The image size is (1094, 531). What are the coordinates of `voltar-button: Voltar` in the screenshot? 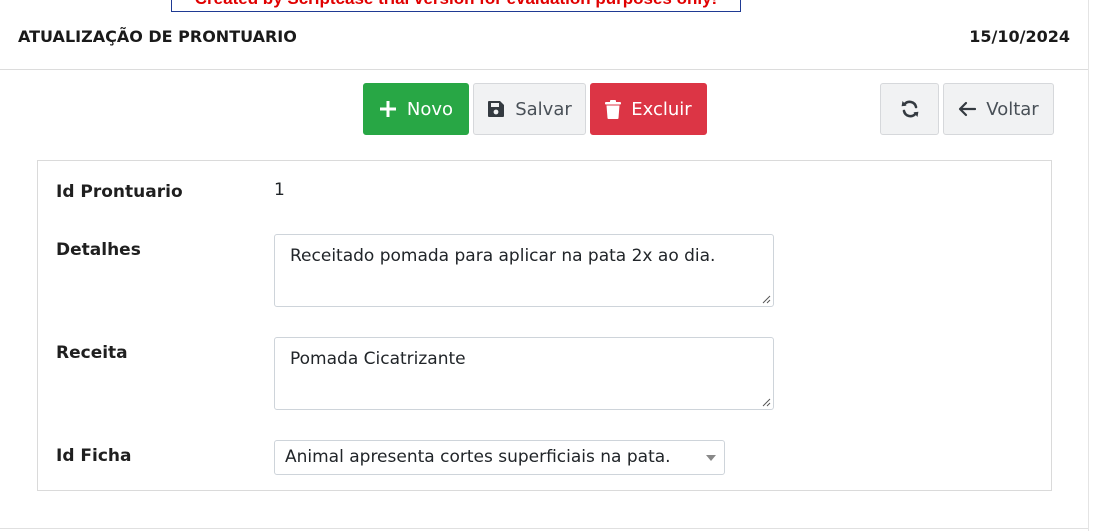 It's located at (998, 109).